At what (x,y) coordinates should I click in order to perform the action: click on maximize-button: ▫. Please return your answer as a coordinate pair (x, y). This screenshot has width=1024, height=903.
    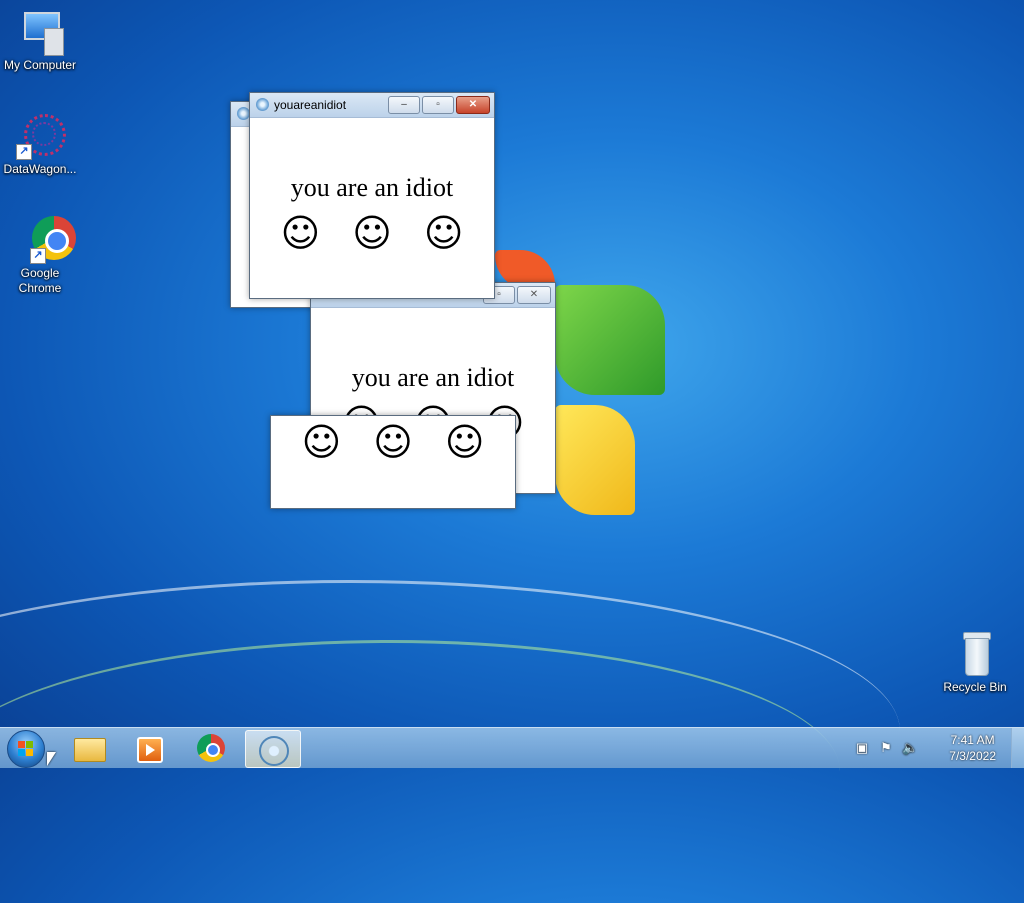
    Looking at the image, I should click on (438, 105).